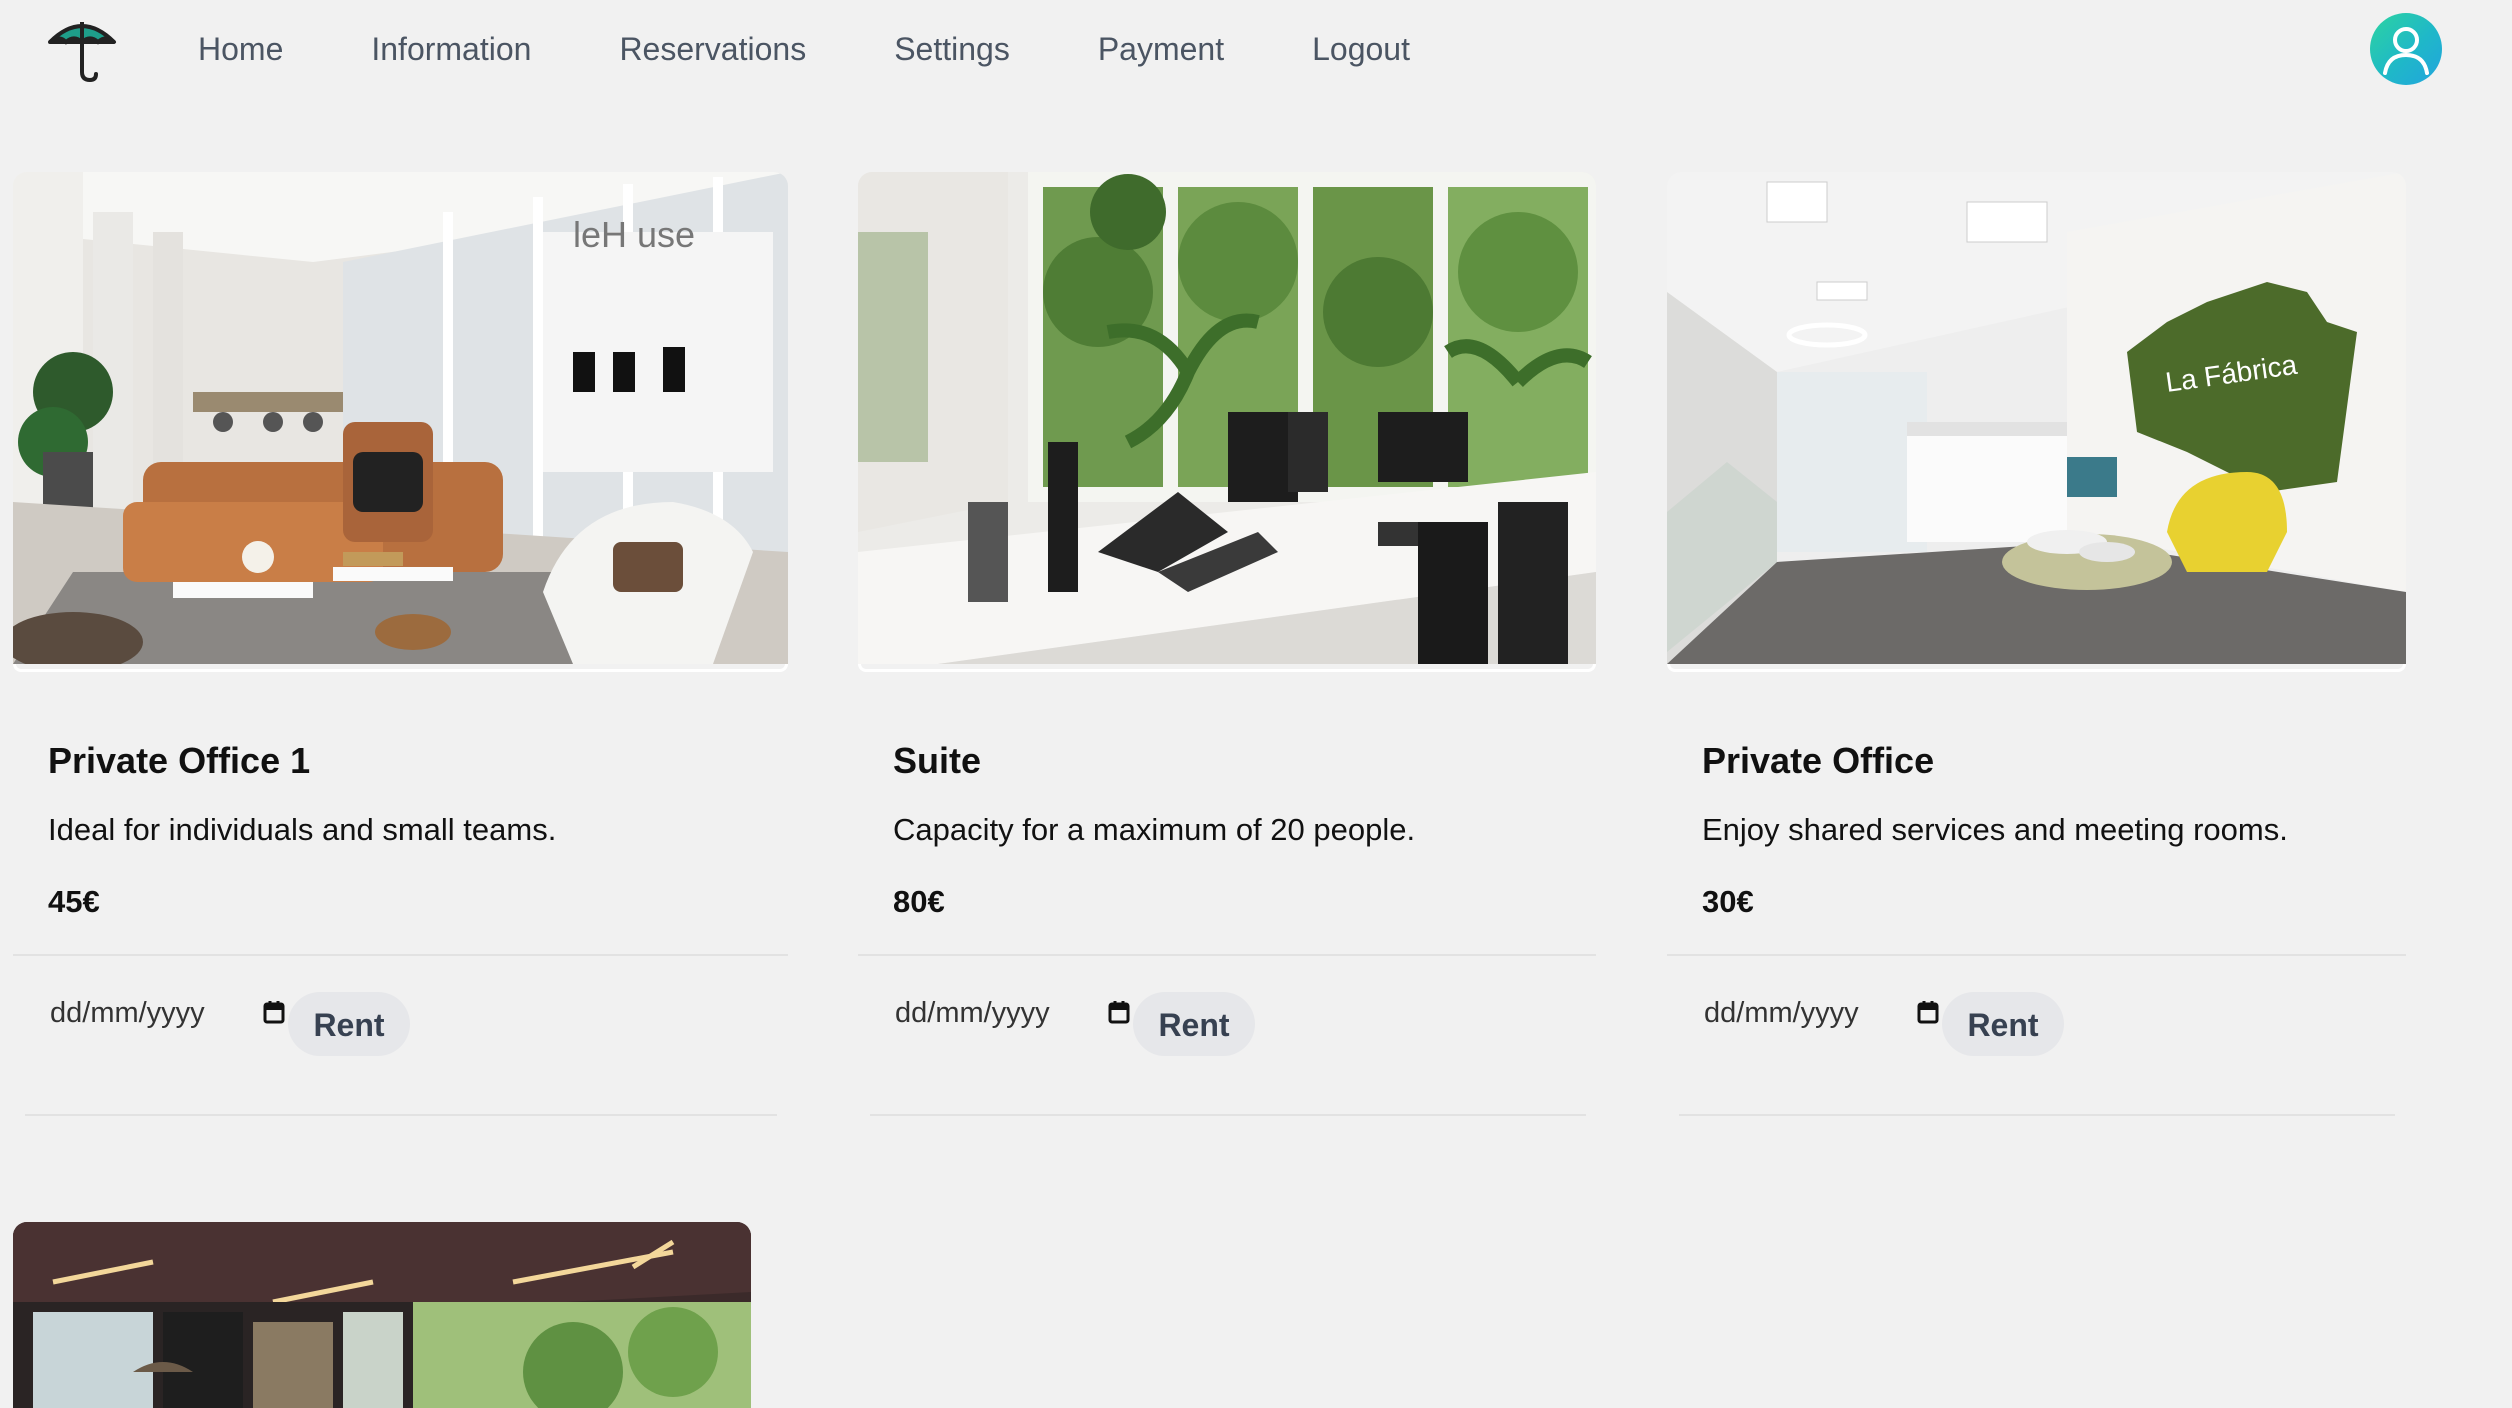 The height and width of the screenshot is (1408, 2512). What do you see at coordinates (919, 901) in the screenshot?
I see `card-price: 80€` at bounding box center [919, 901].